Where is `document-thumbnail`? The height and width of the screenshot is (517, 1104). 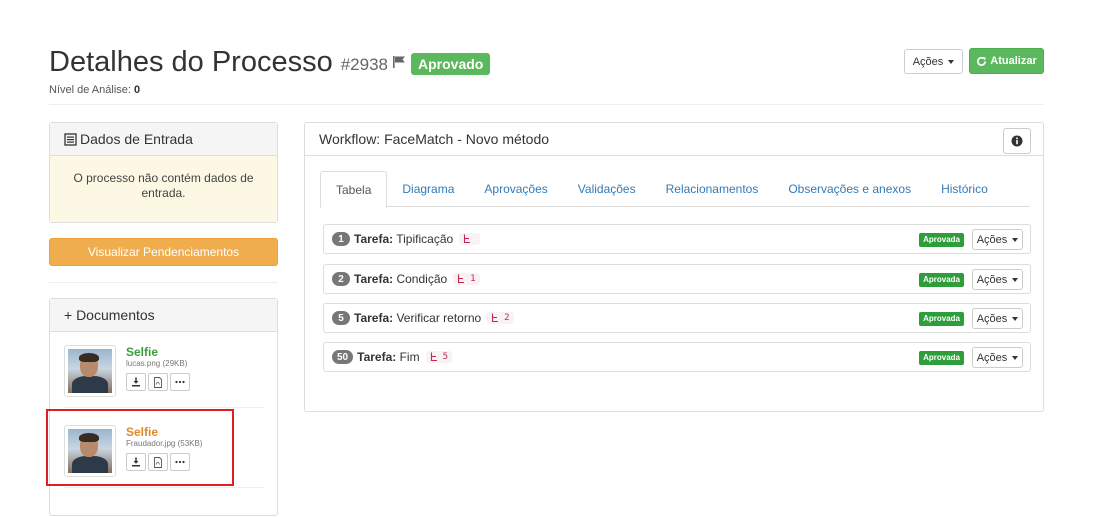
document-thumbnail is located at coordinates (90, 371).